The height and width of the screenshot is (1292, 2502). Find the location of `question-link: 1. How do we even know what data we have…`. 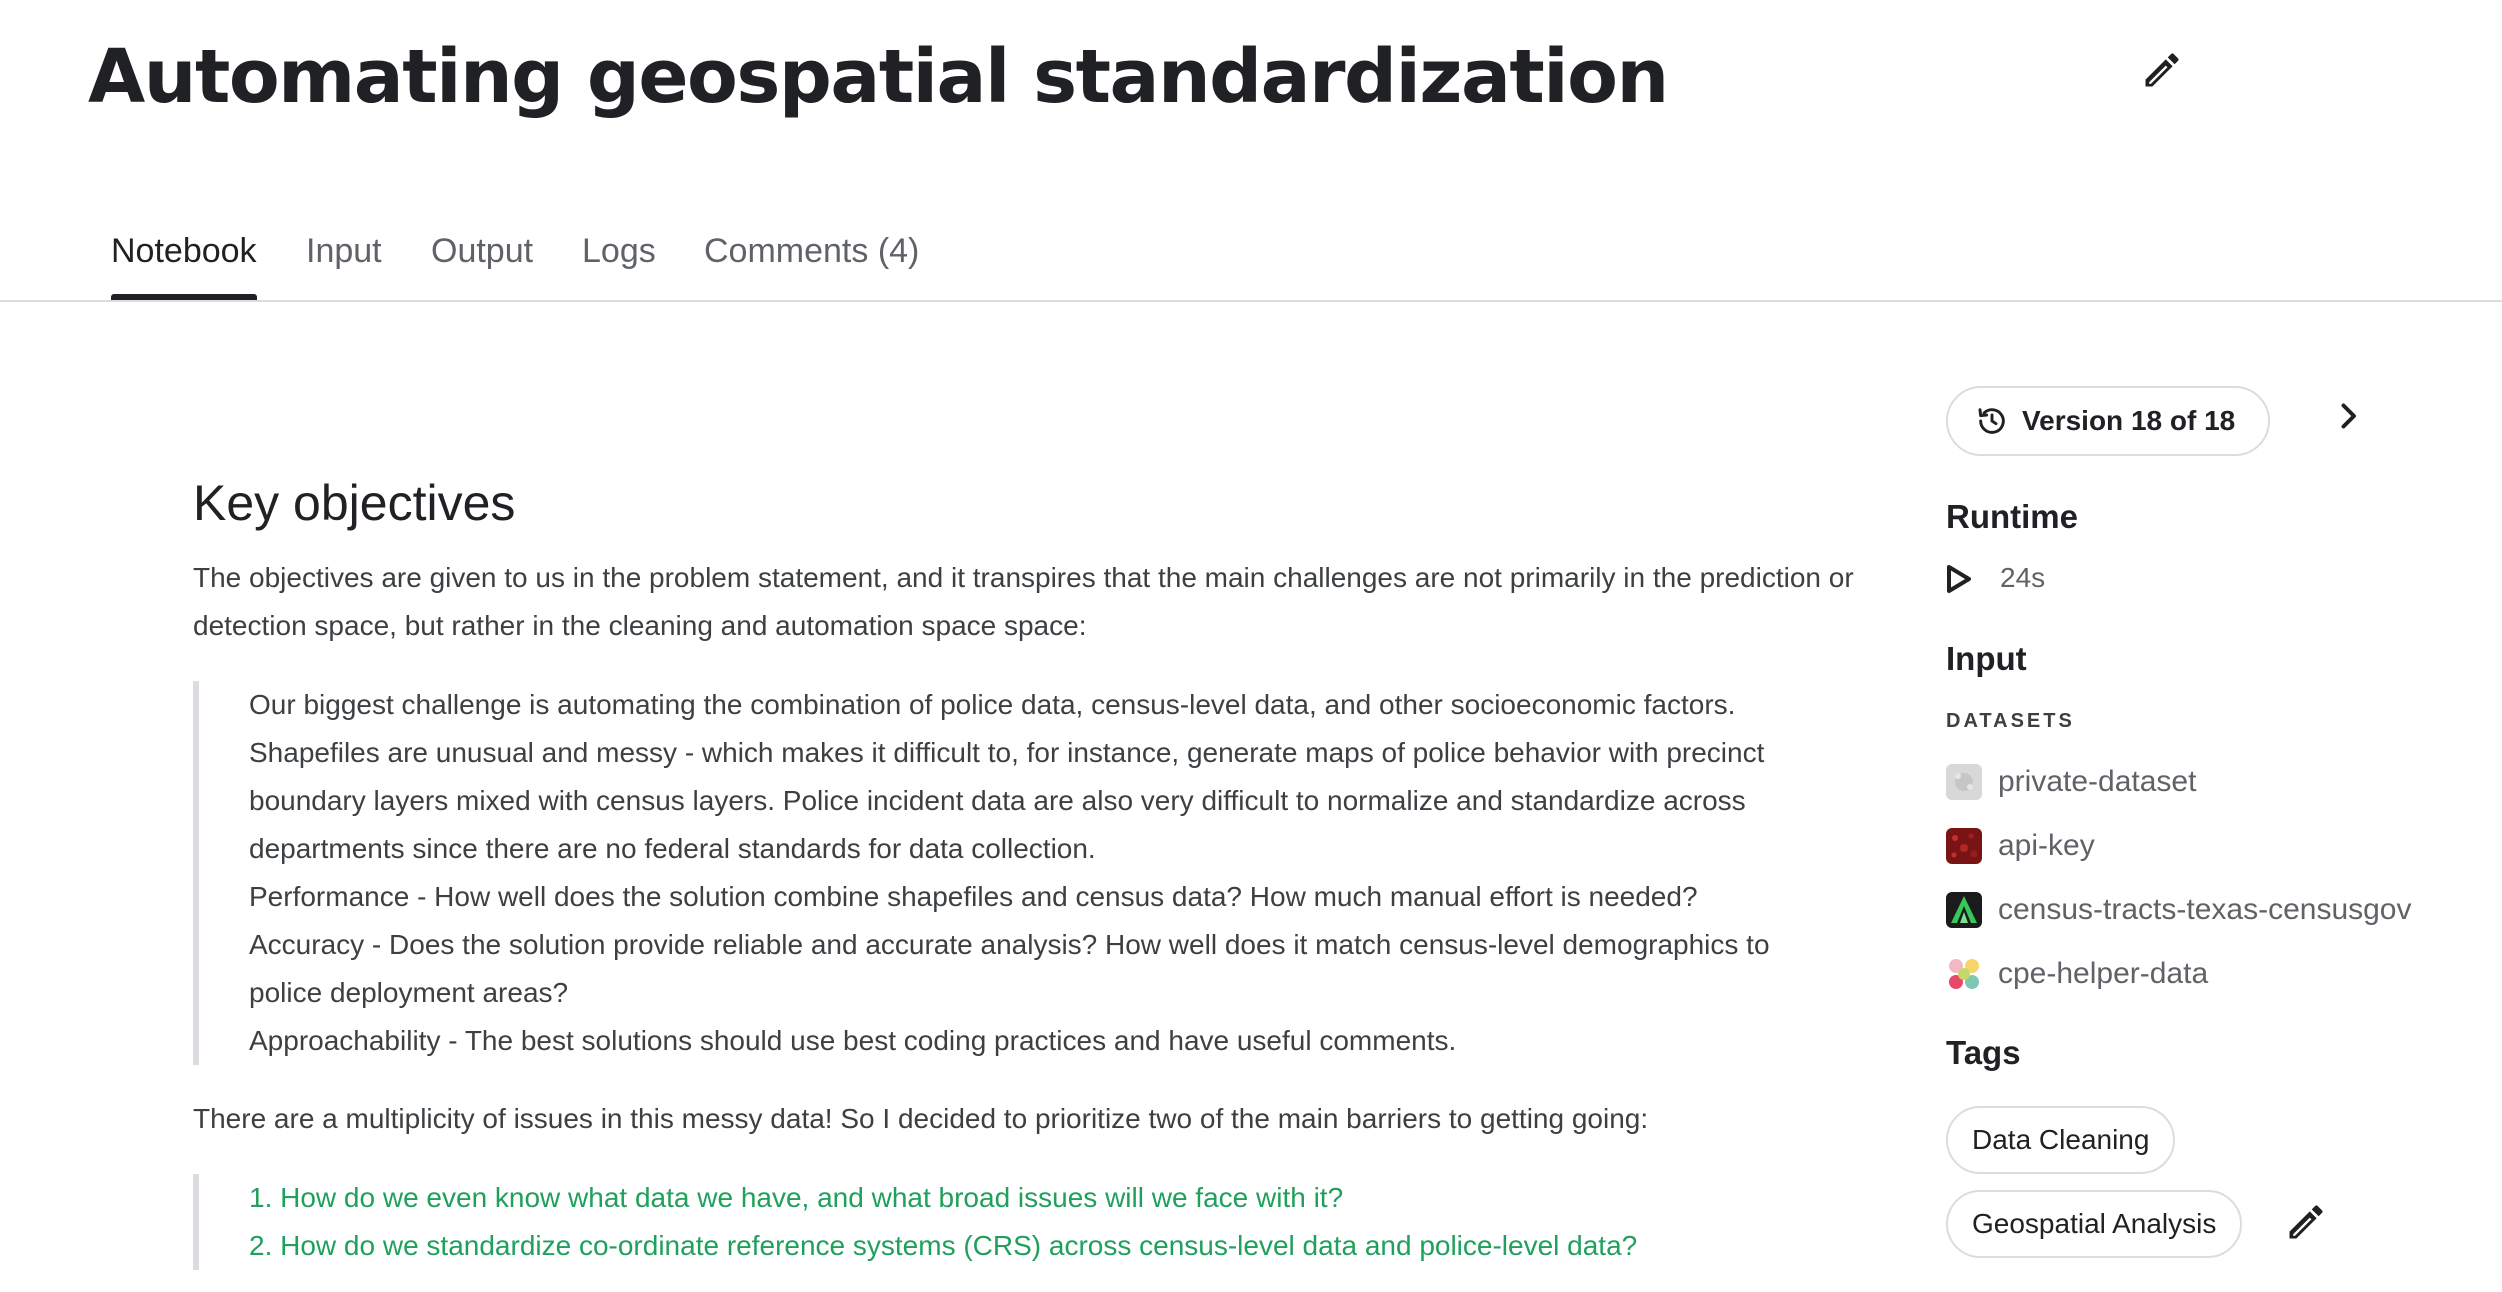

question-link: 1. How do we even know what data we have… is located at coordinates (1029, 1198).